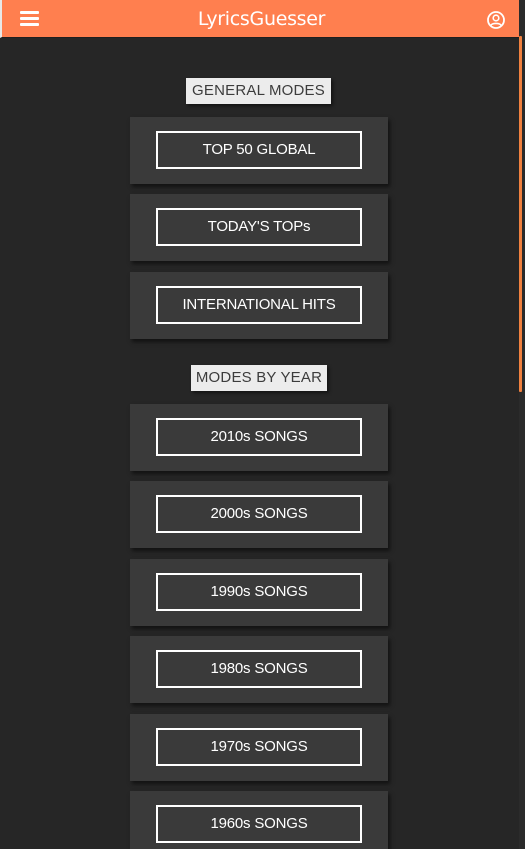  Describe the element at coordinates (259, 824) in the screenshot. I see `mode-button-1960s-songs: 1960s SONGS` at that location.